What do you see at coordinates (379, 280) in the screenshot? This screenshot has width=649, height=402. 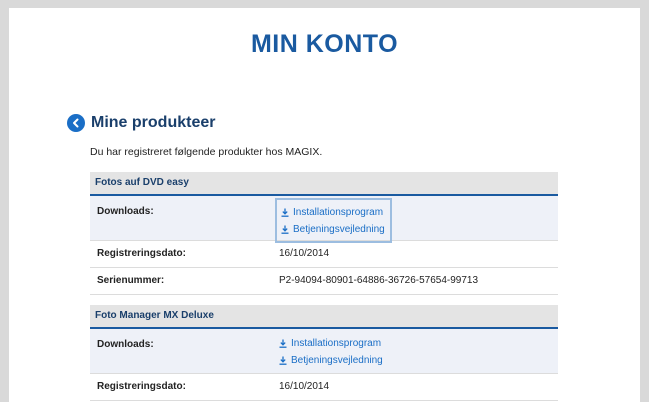 I see `serial-number: P2-94094-80901-64886-36726-57654-99713` at bounding box center [379, 280].